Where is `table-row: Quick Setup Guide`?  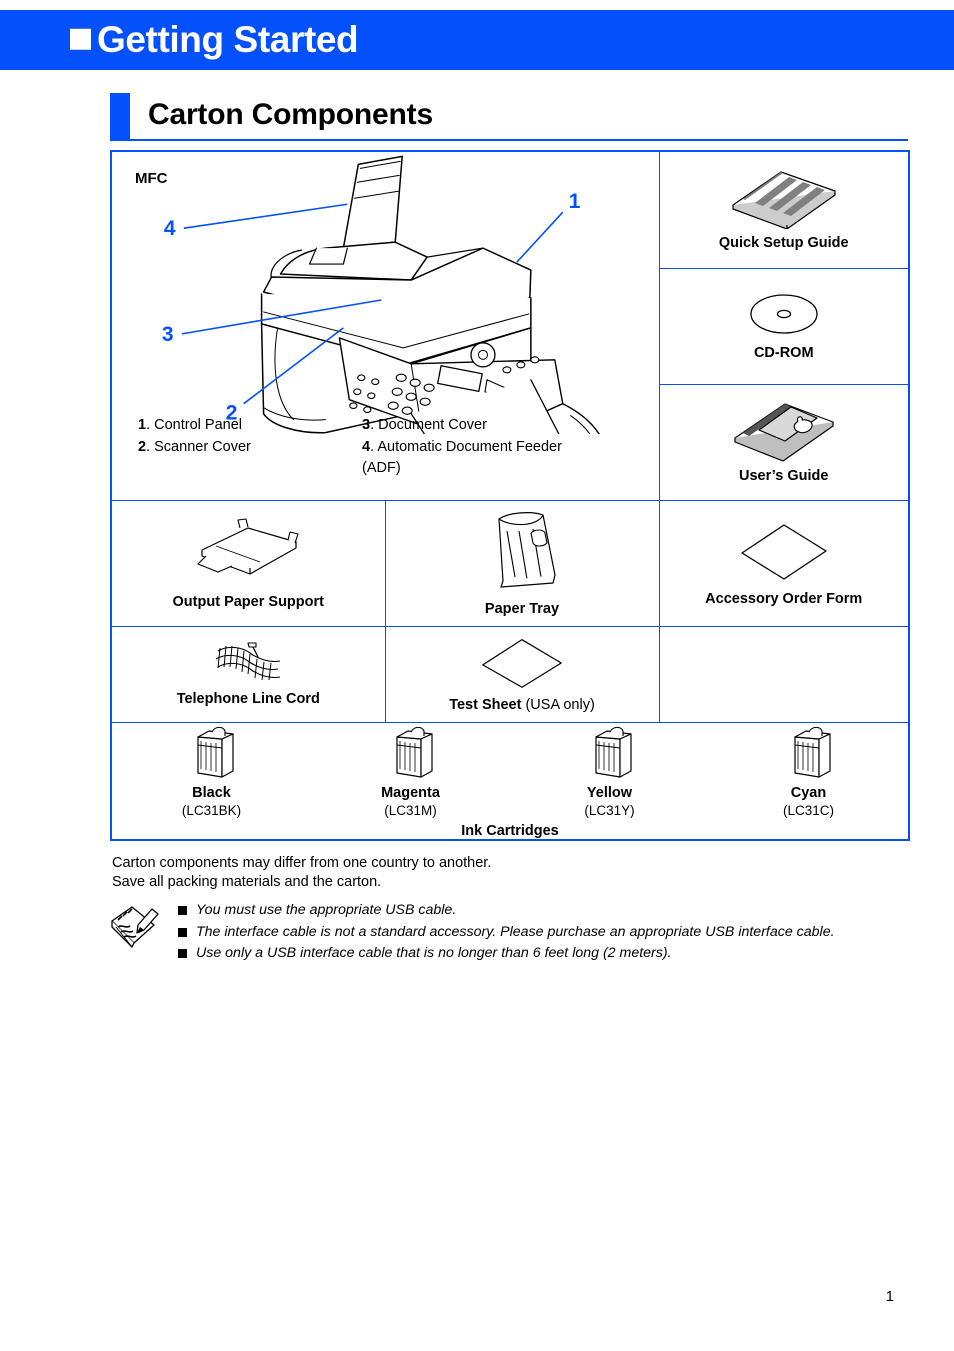 table-row: Quick Setup Guide is located at coordinates (783, 210).